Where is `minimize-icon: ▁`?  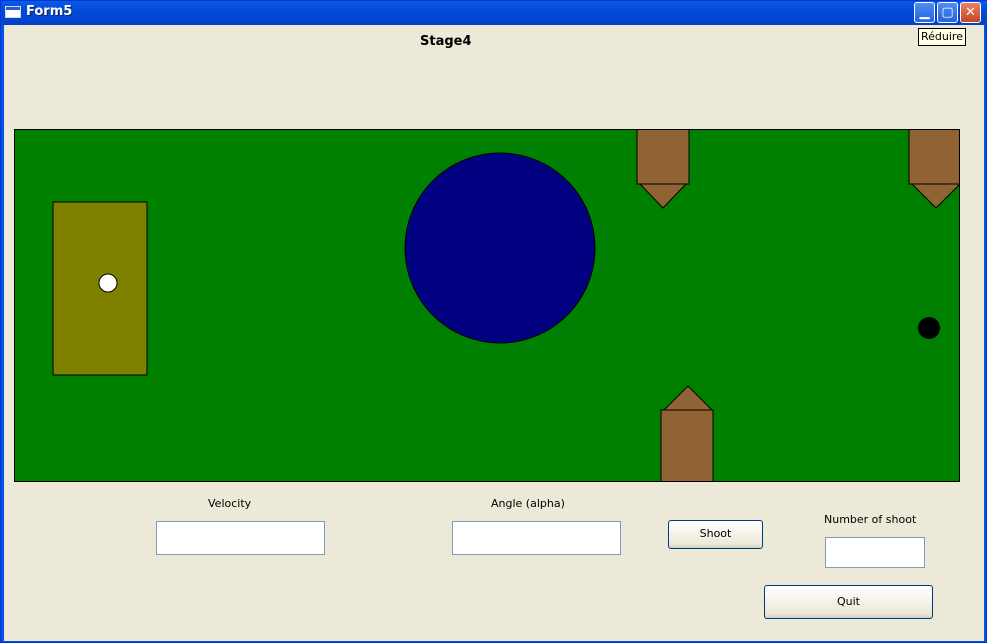 minimize-icon: ▁ is located at coordinates (924, 12).